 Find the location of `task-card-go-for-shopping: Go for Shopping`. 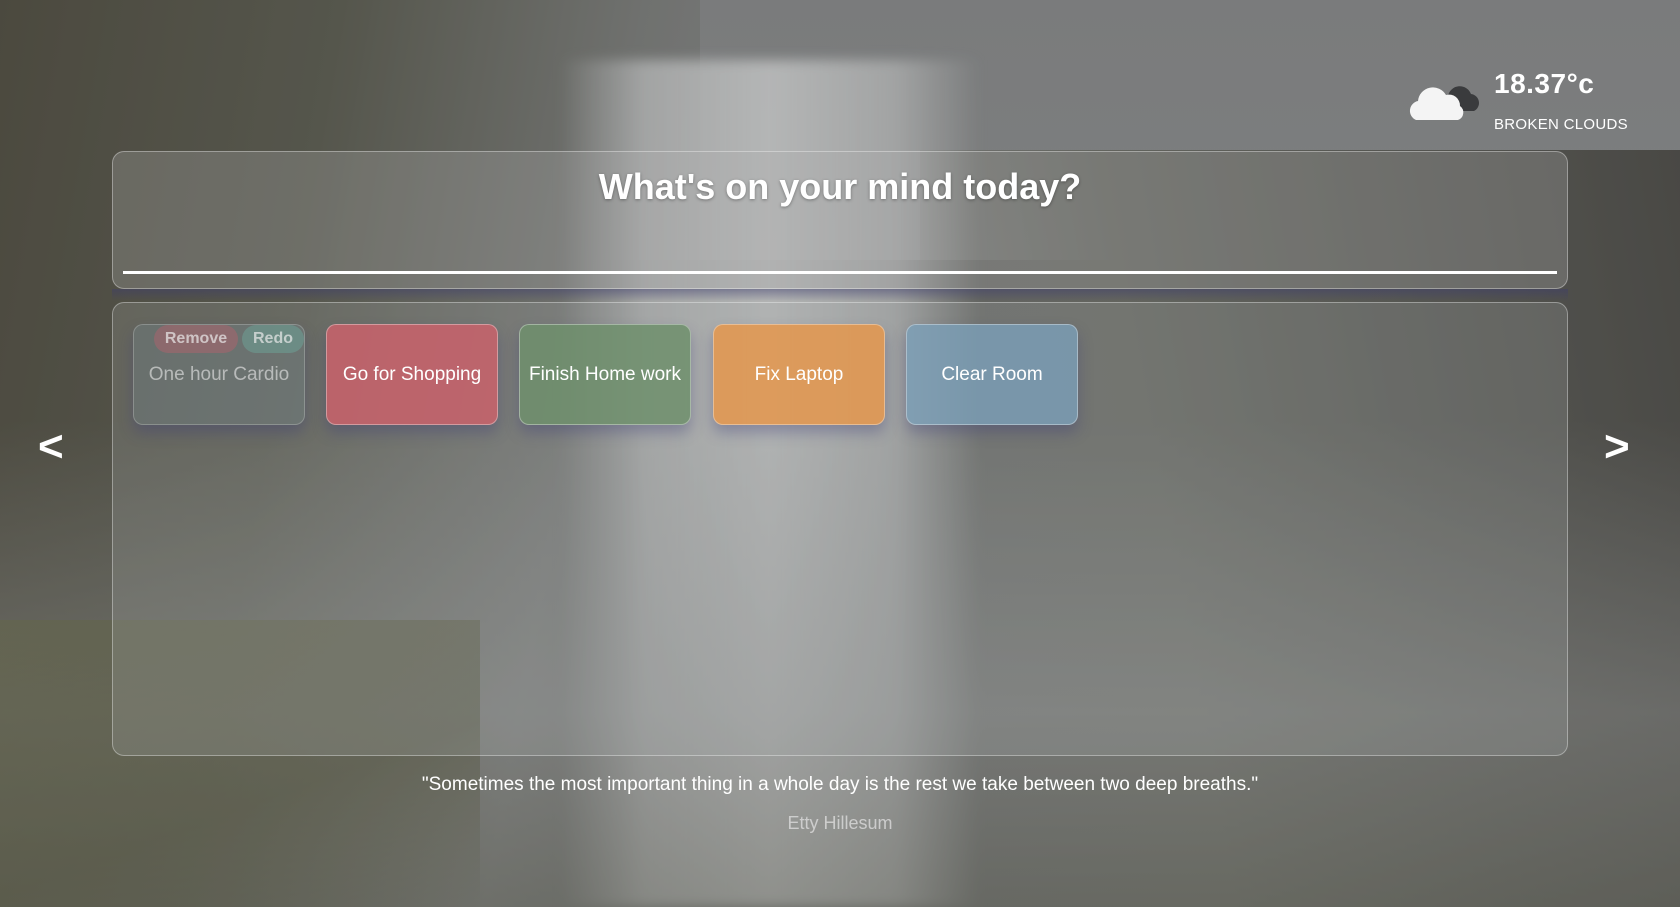

task-card-go-for-shopping: Go for Shopping is located at coordinates (412, 374).